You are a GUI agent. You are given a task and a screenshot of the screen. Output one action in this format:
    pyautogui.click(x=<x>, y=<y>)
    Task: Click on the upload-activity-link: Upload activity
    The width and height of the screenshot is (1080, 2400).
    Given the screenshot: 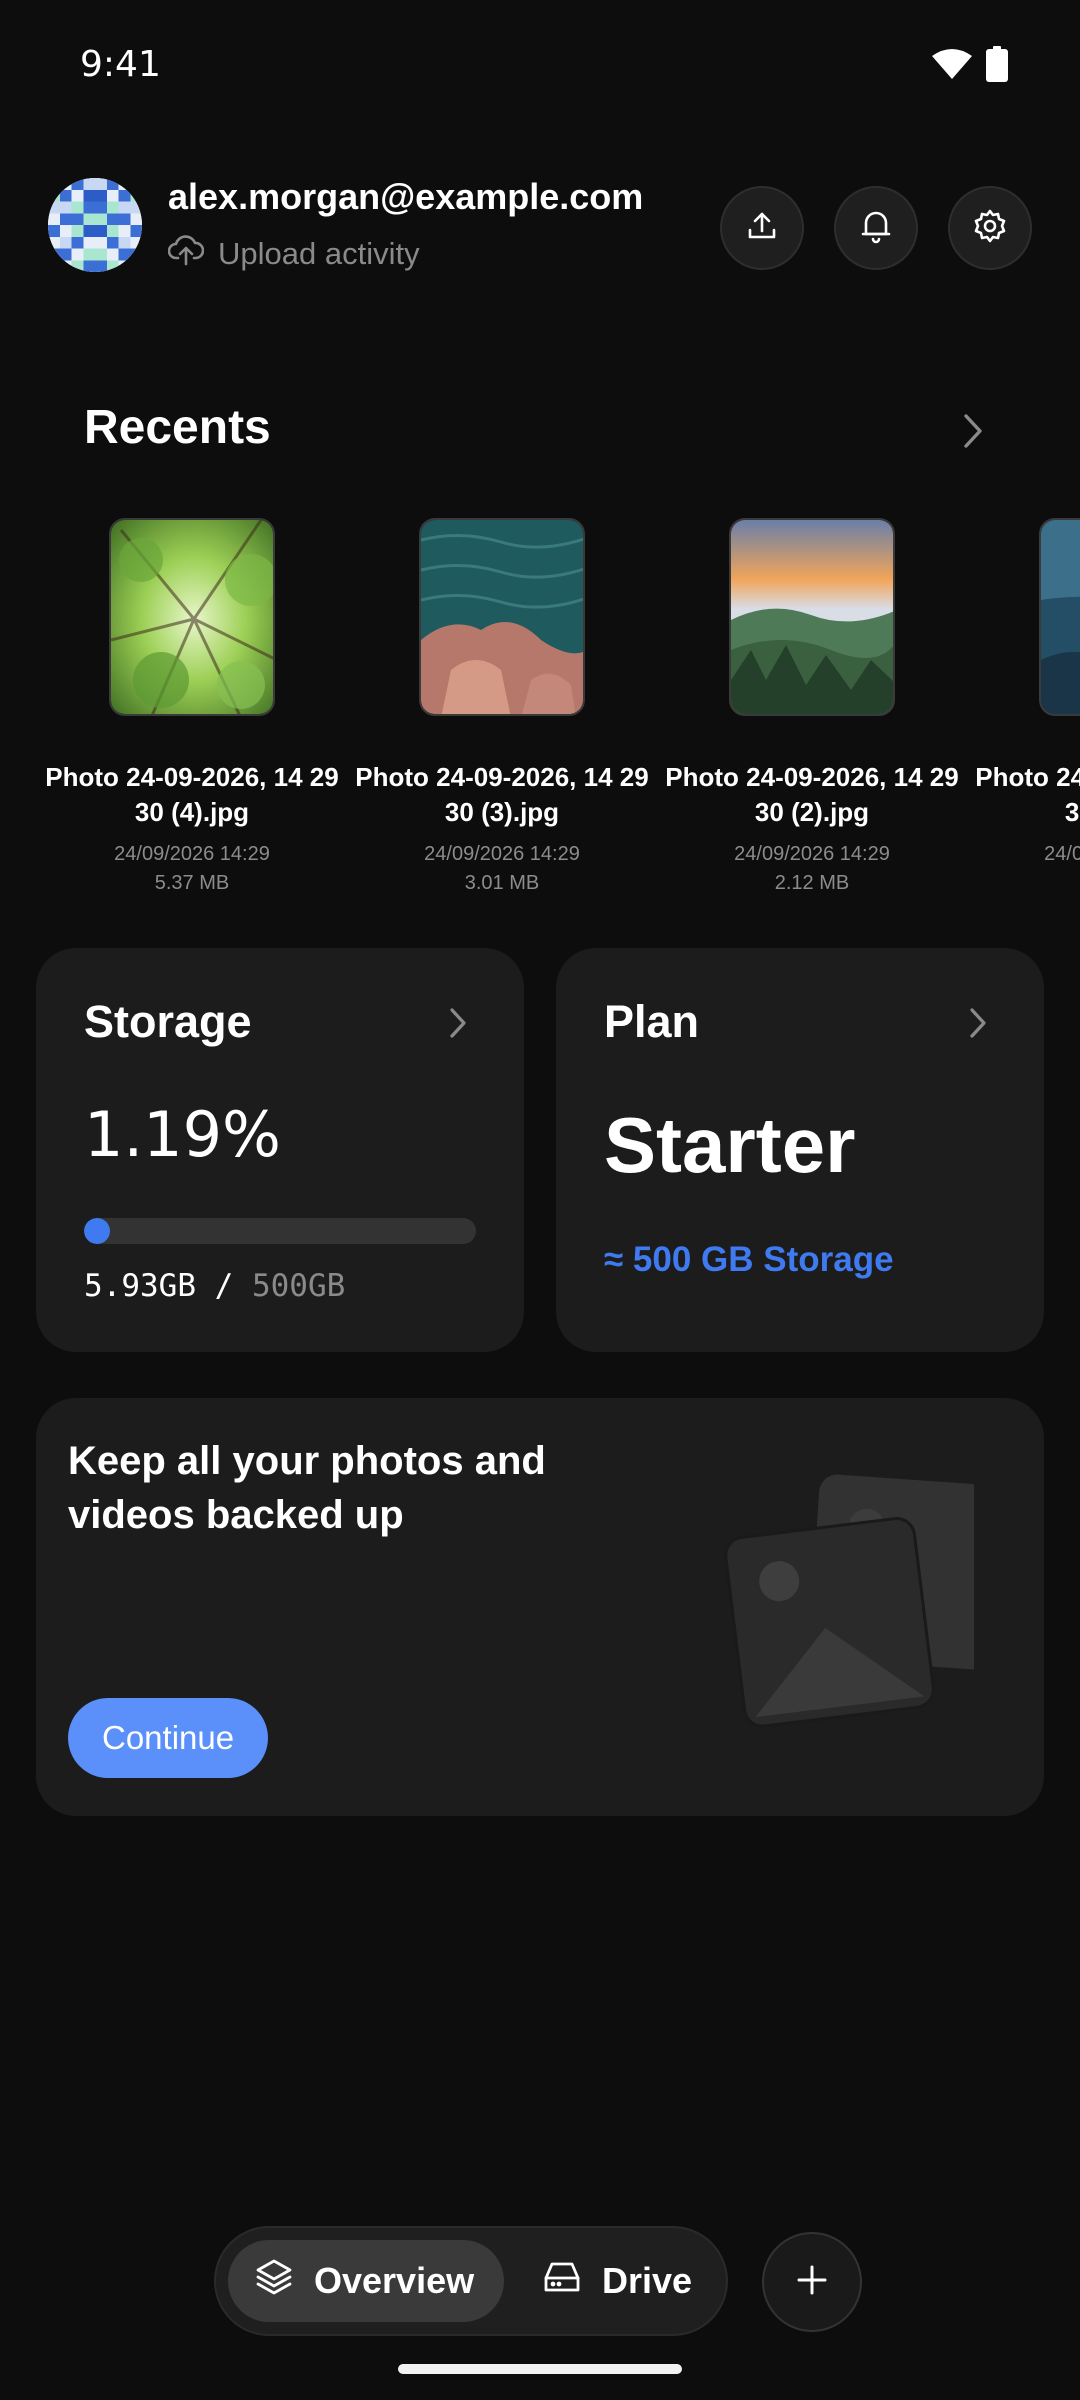 What is the action you would take?
    pyautogui.click(x=293, y=254)
    